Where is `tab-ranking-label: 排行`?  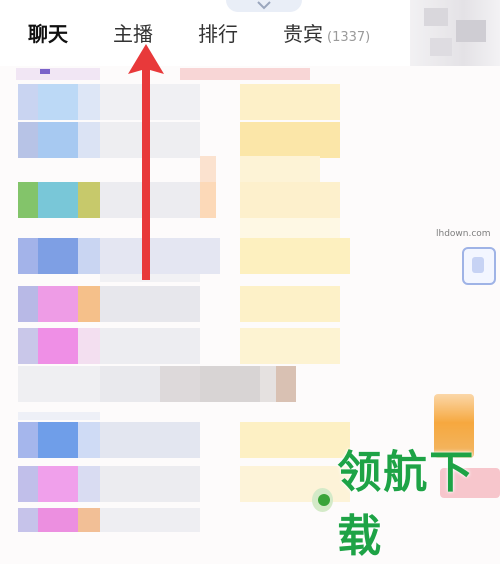
tab-ranking-label: 排行 is located at coordinates (218, 34).